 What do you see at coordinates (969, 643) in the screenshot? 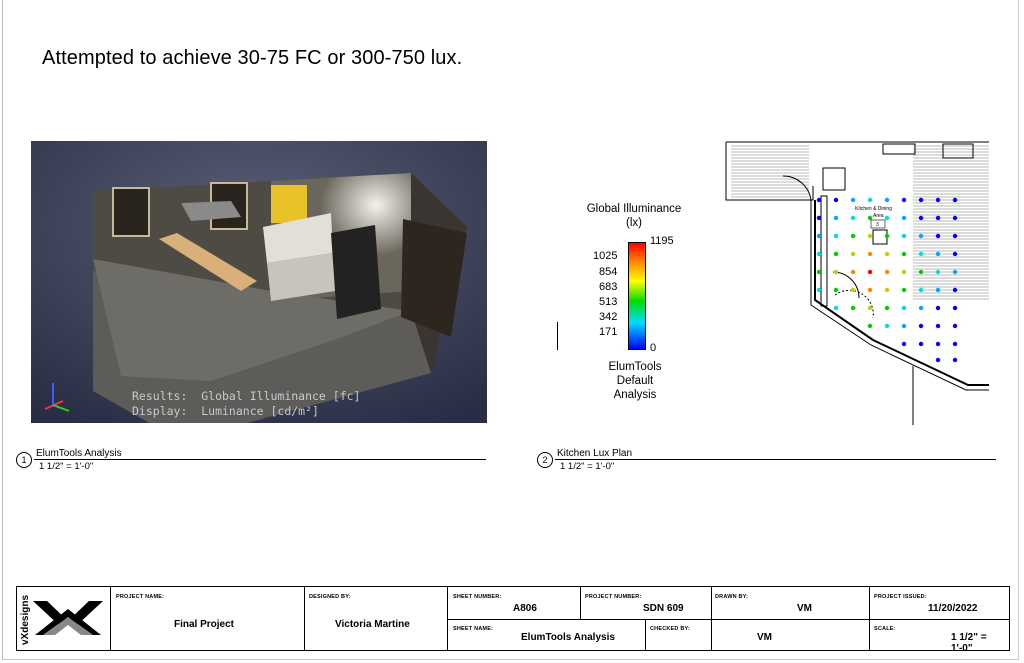
I see `scale-value: 1 1/2" = 1'-0"` at bounding box center [969, 643].